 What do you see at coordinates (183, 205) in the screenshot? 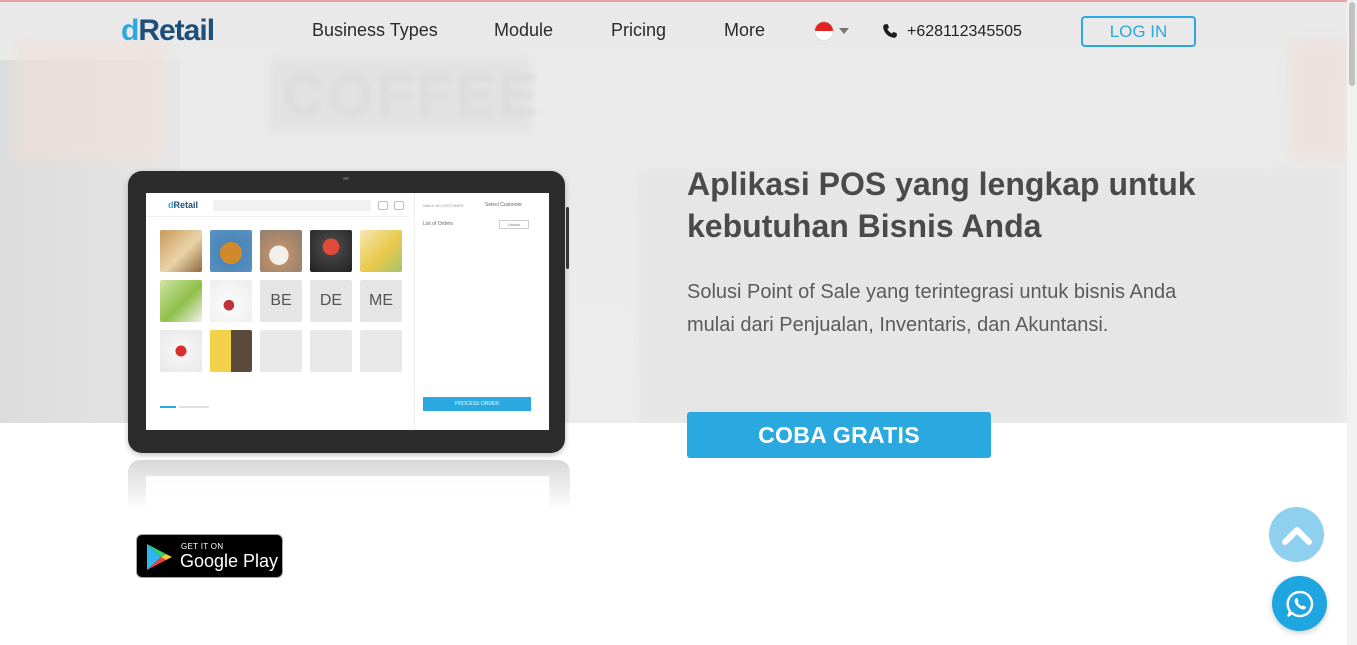
I see `pos-logo: dRetail` at bounding box center [183, 205].